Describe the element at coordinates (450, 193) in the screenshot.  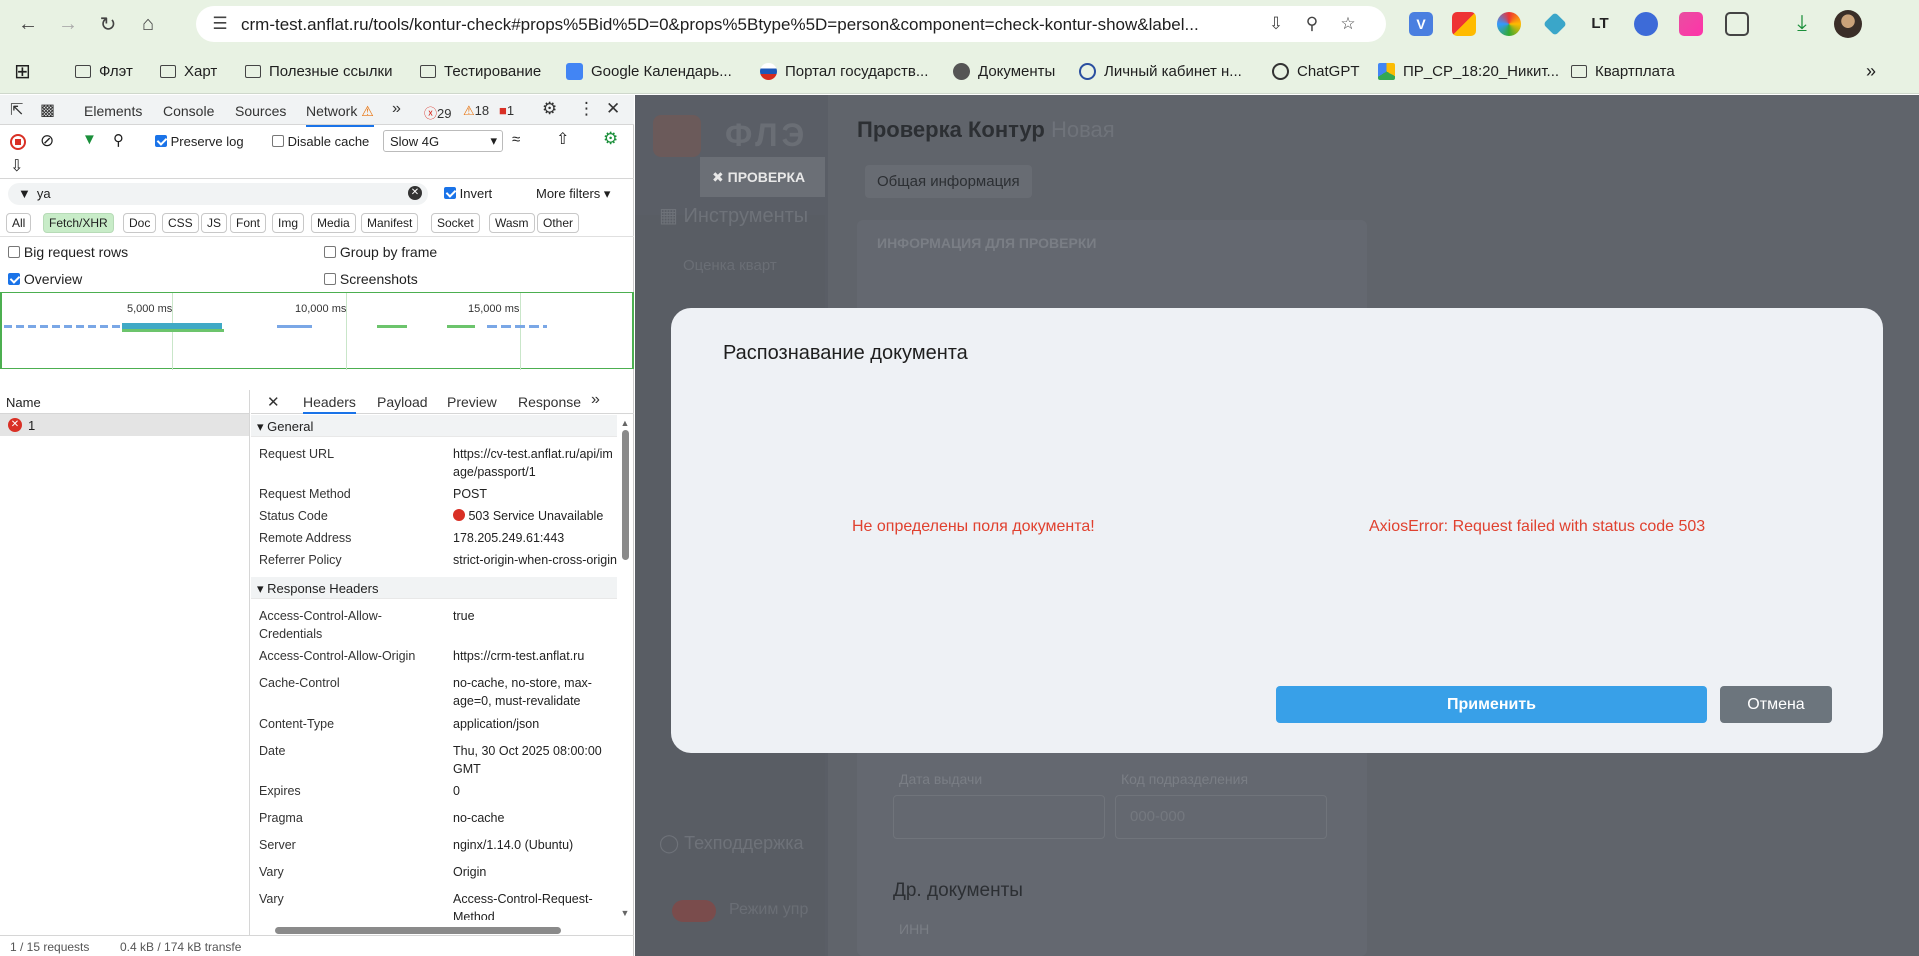
I see `invert-check` at that location.